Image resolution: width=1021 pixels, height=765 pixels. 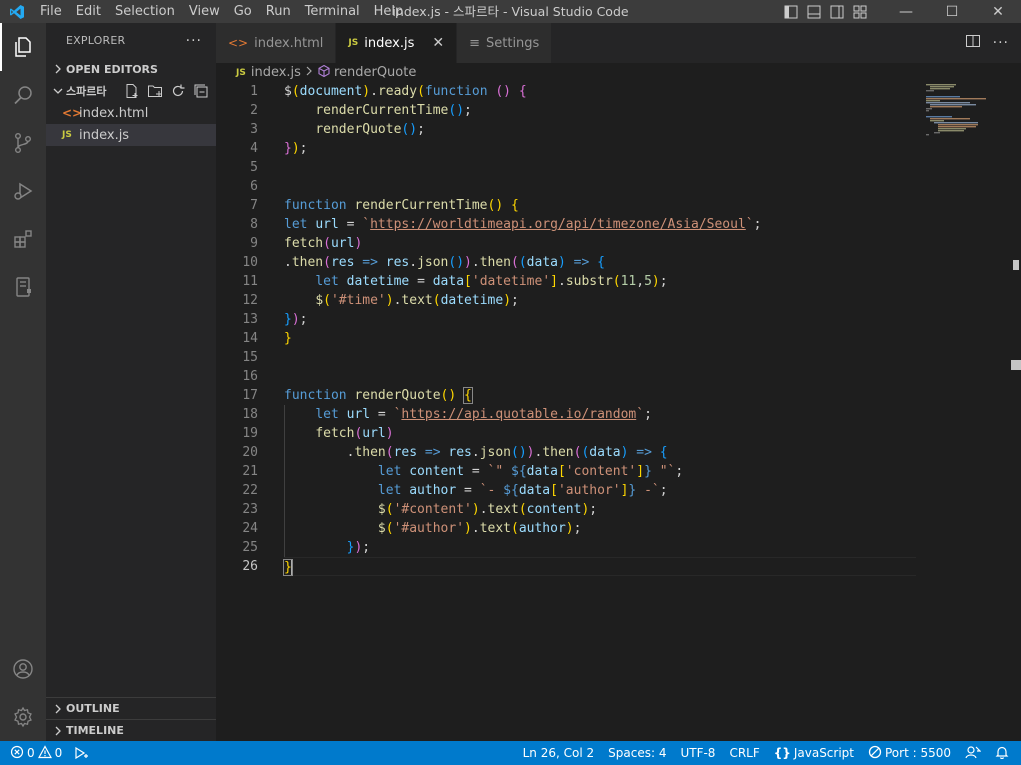 I want to click on feedback-icon, so click(x=973, y=753).